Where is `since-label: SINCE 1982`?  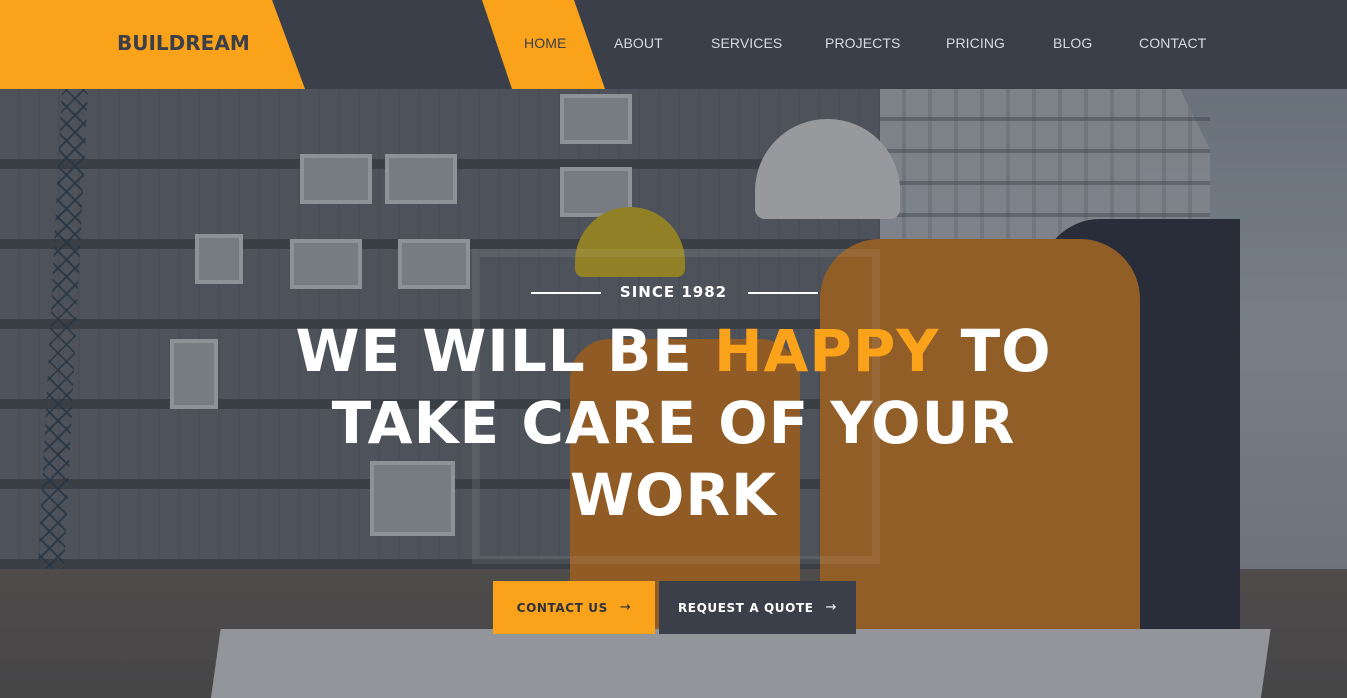
since-label: SINCE 1982 is located at coordinates (673, 292).